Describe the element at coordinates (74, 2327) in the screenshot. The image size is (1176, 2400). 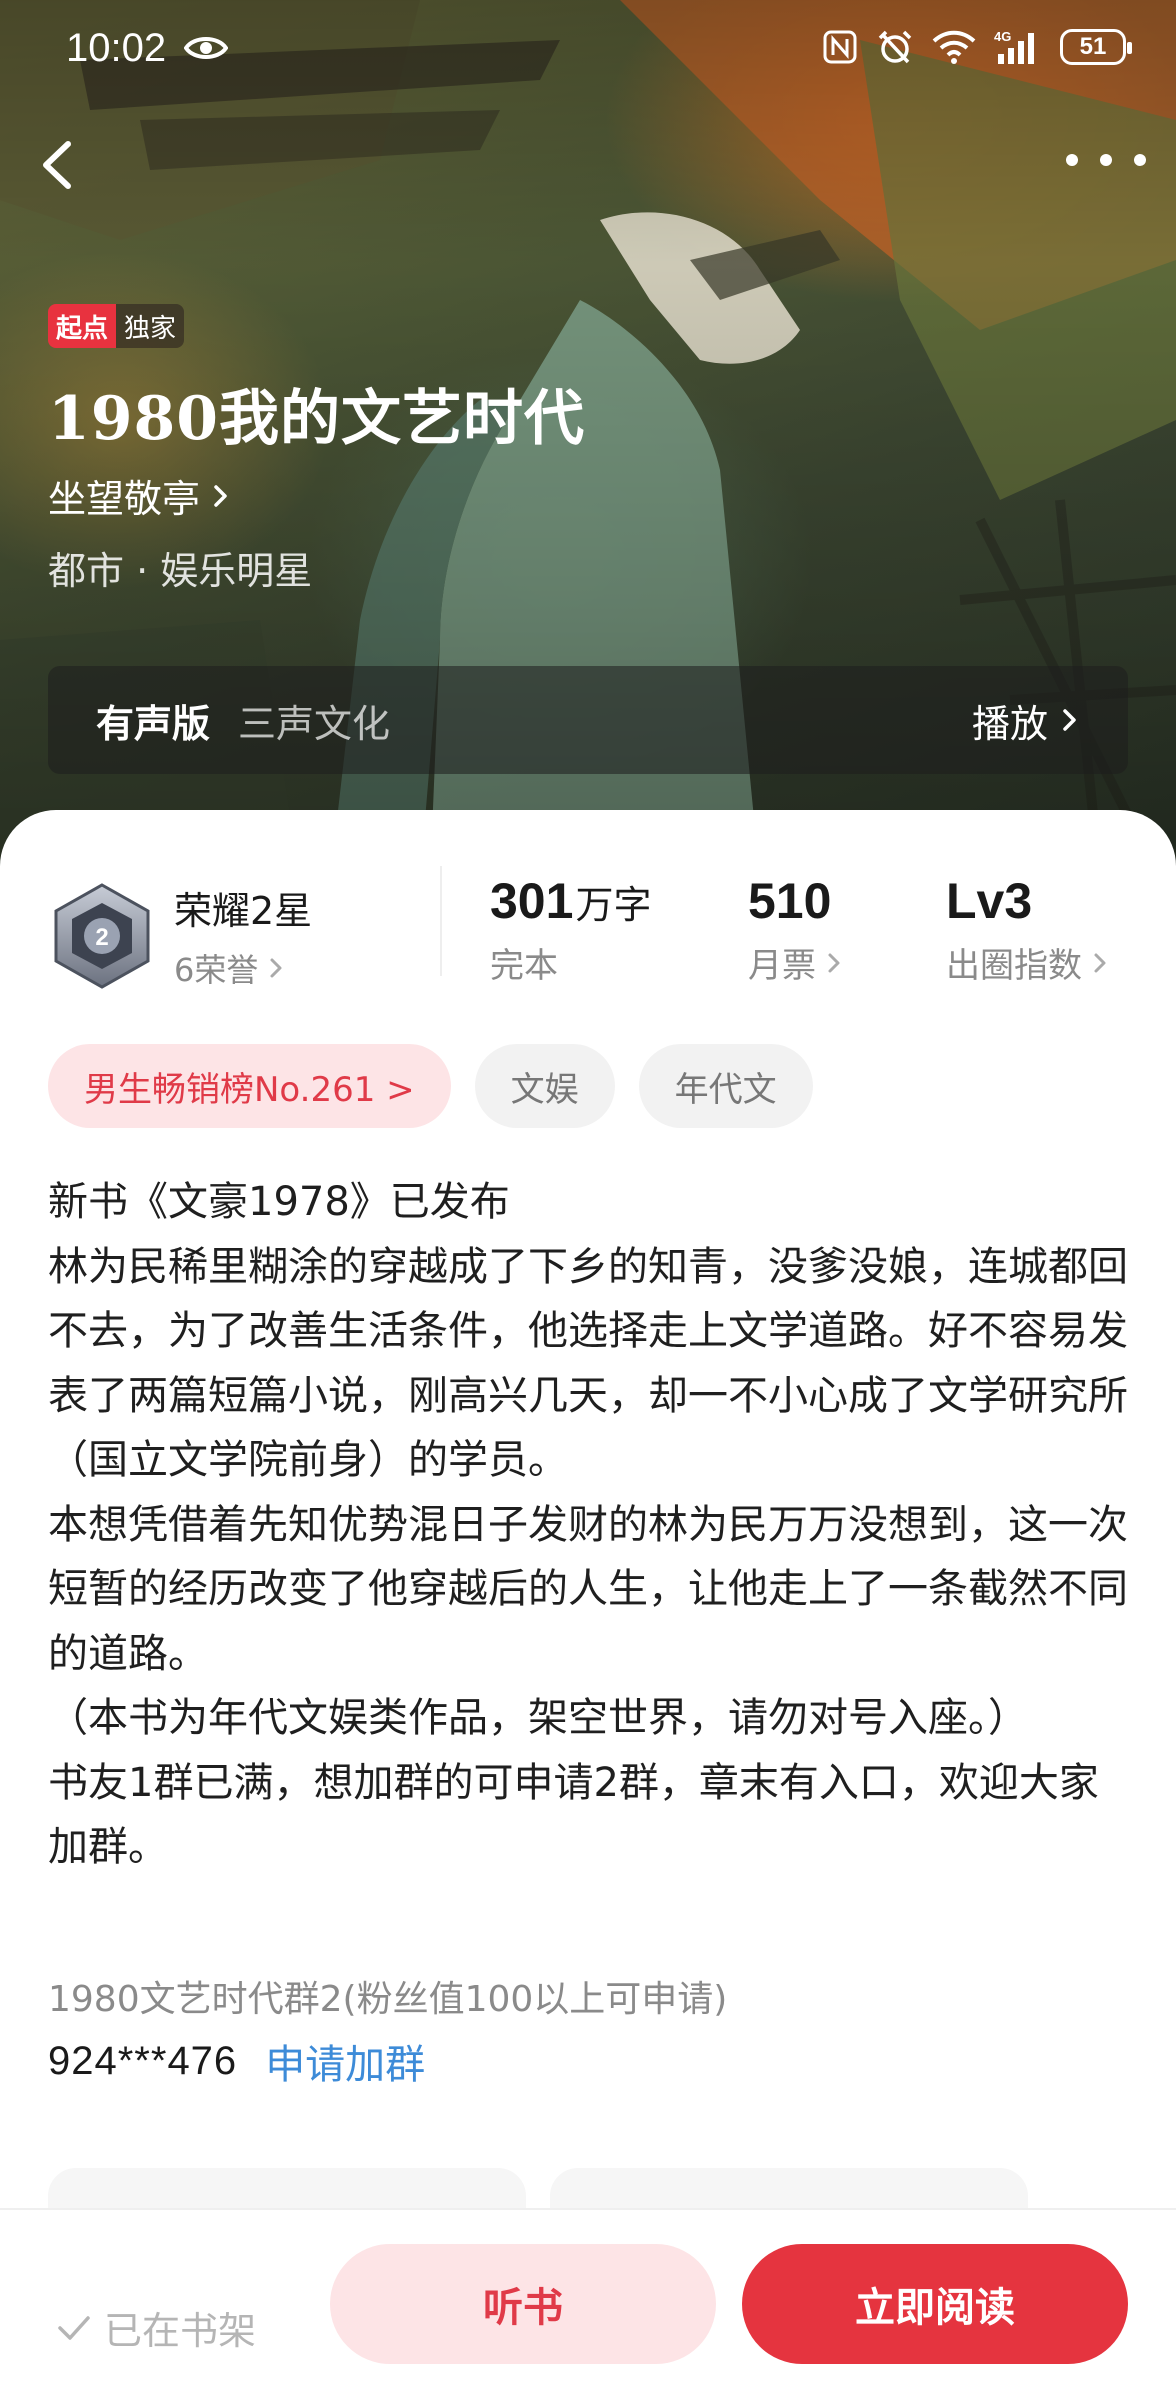
I see `check-icon` at that location.